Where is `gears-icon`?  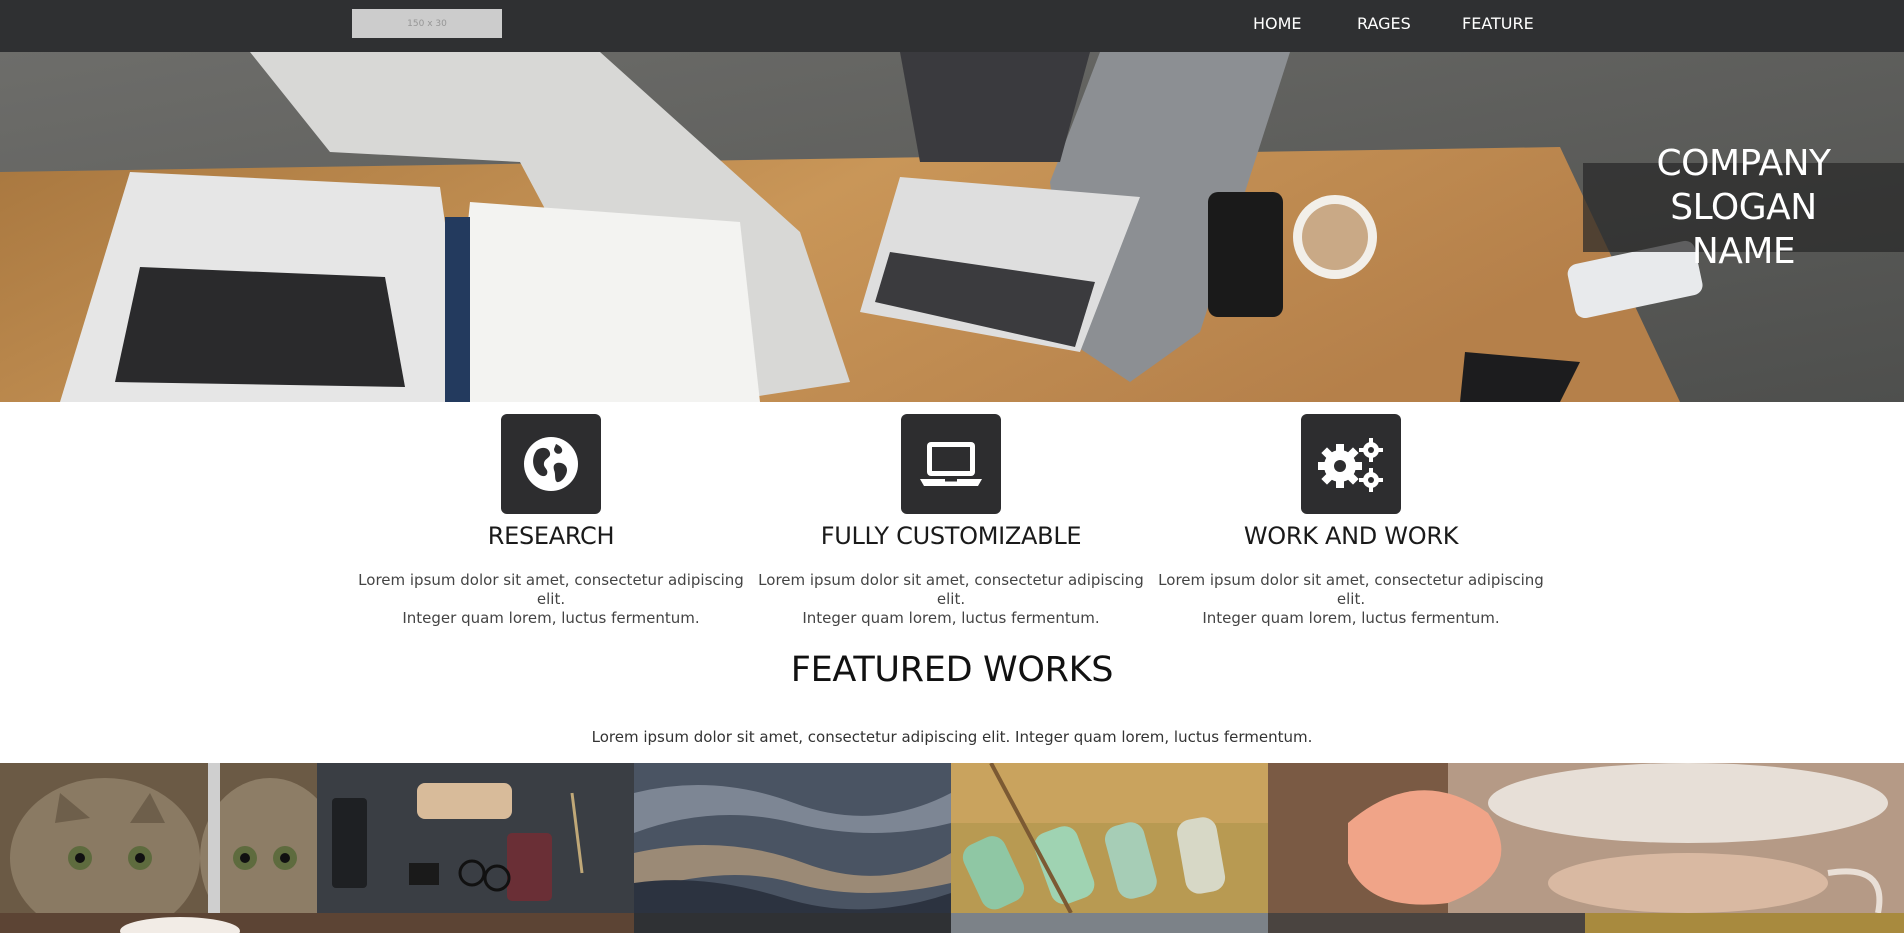 gears-icon is located at coordinates (1350, 465).